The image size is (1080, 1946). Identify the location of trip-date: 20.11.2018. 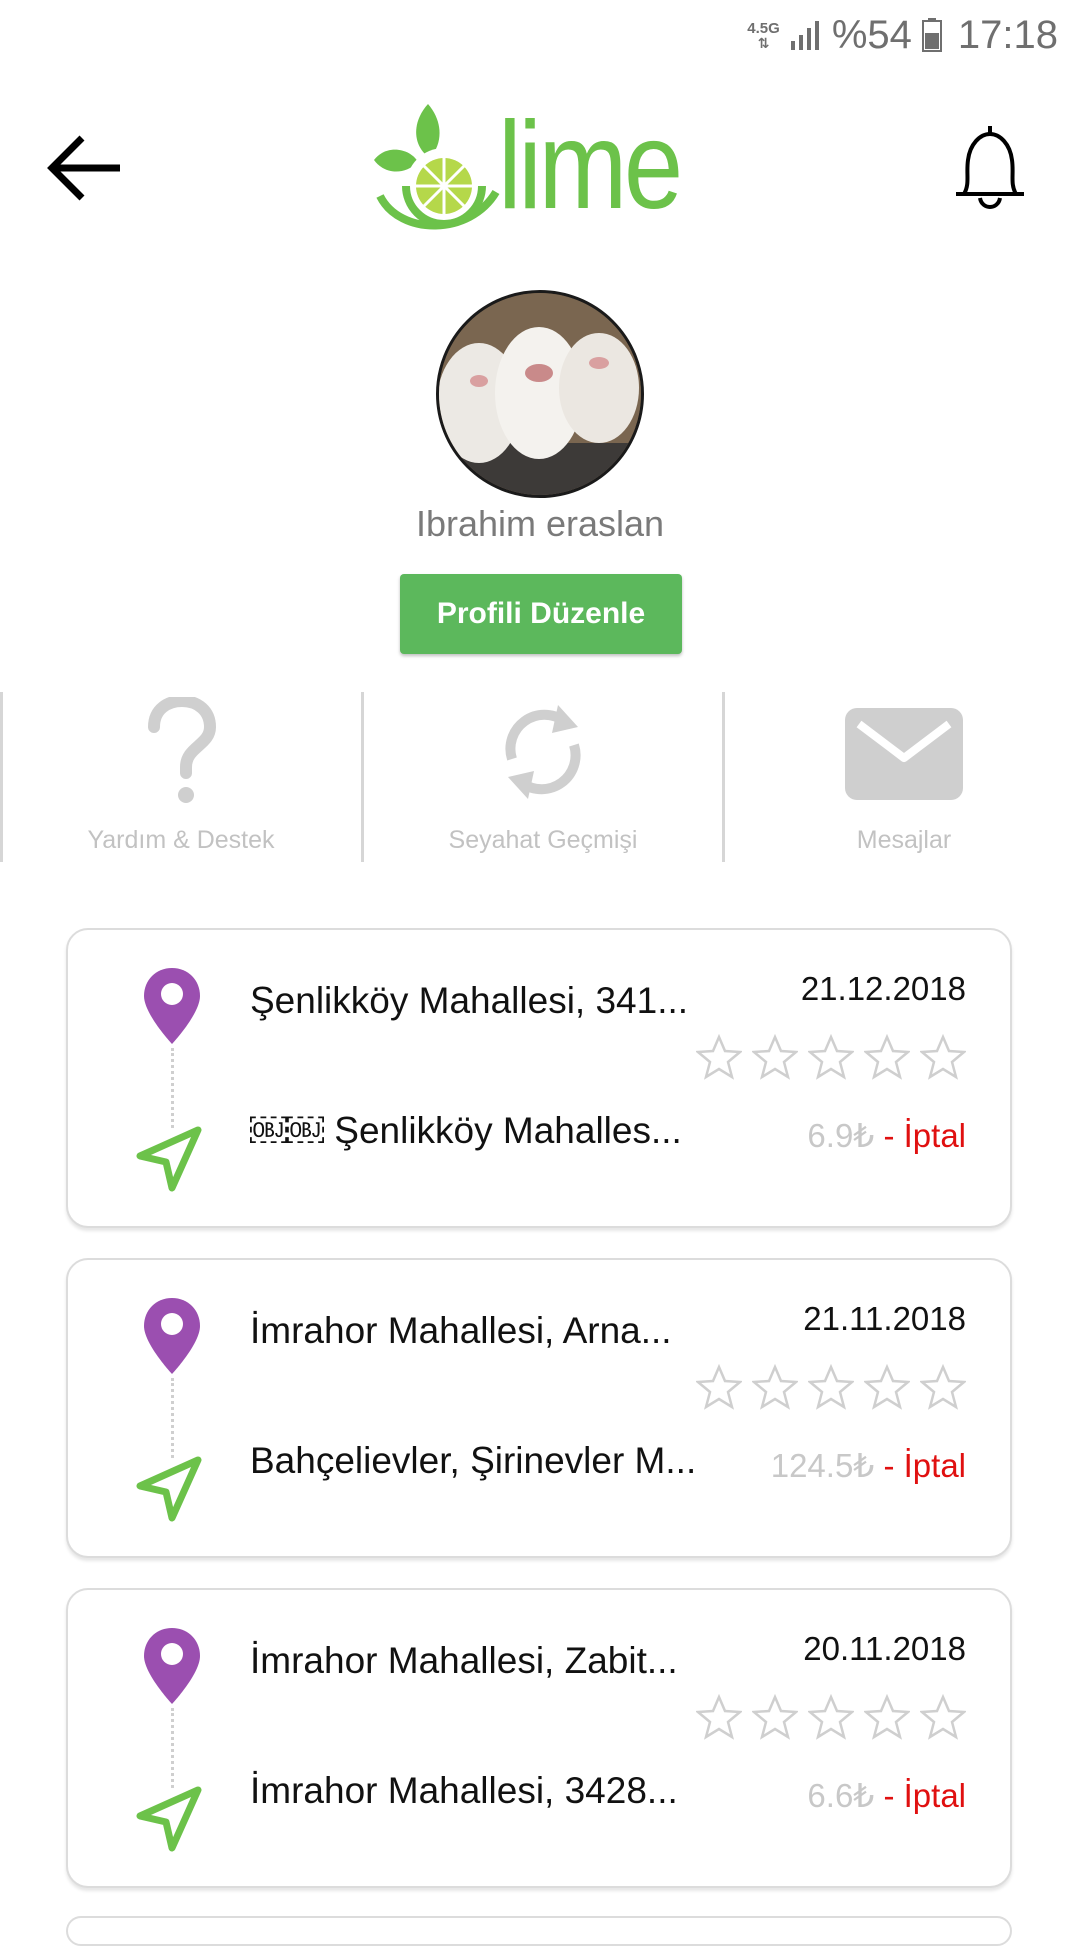
(884, 1648).